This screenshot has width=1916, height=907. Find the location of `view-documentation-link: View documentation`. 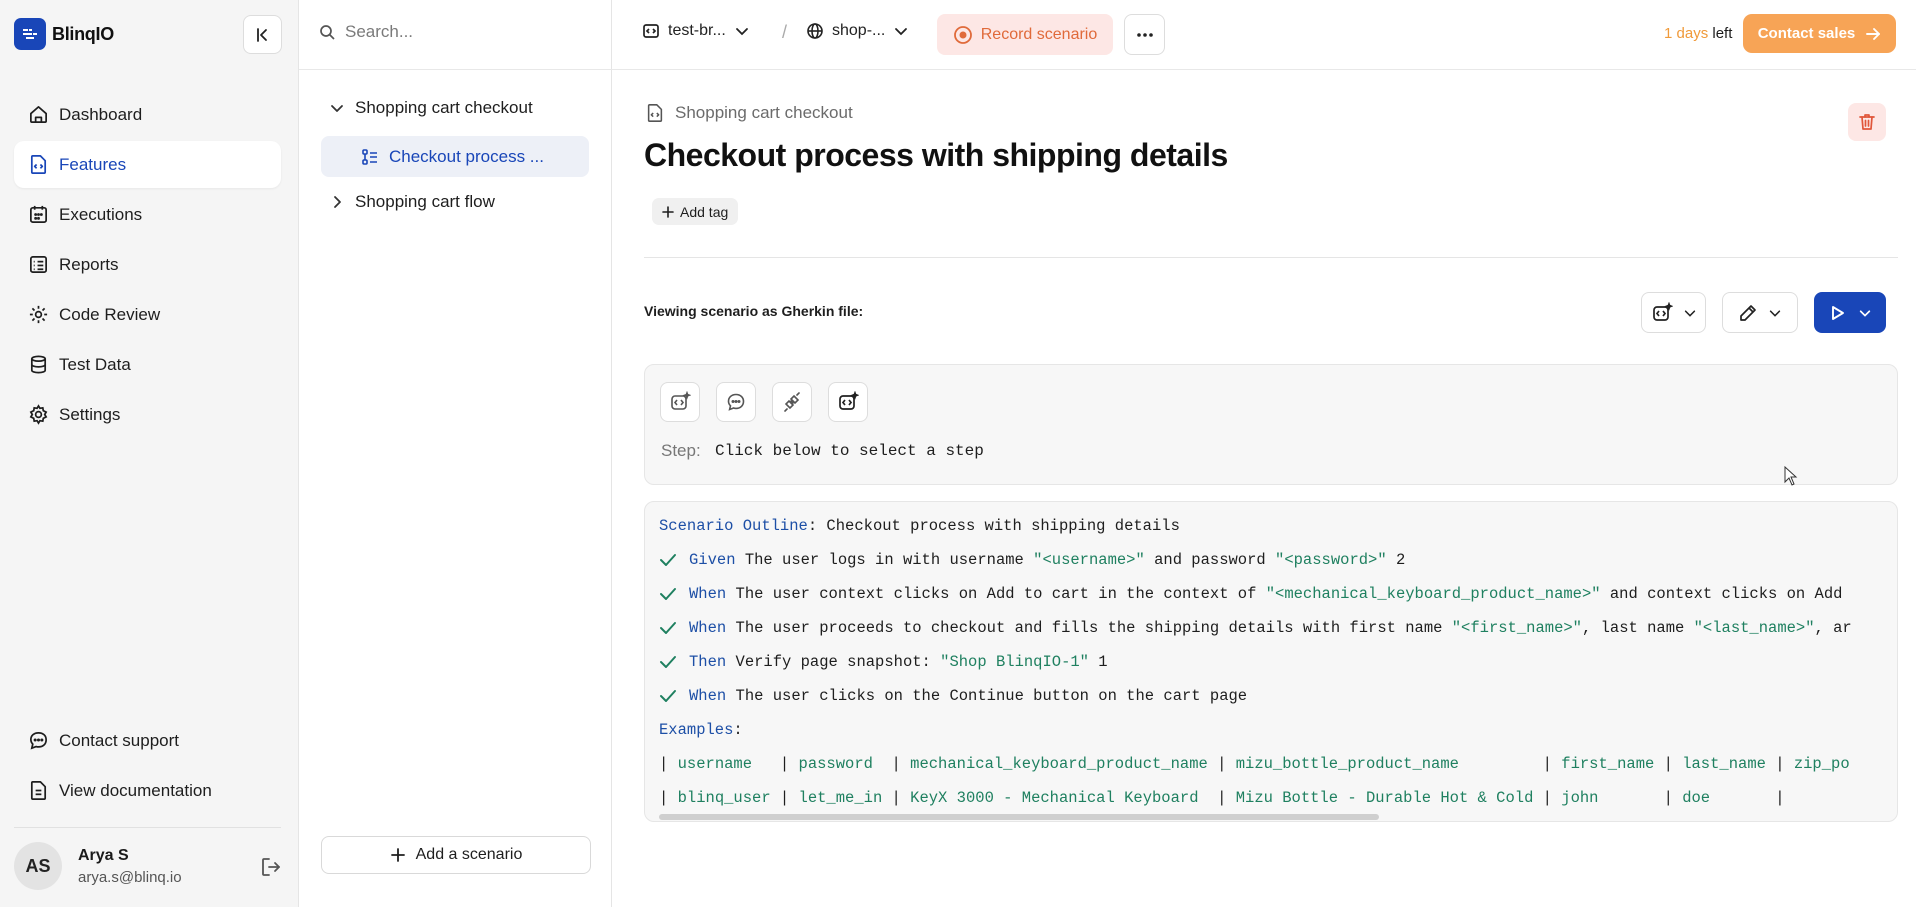

view-documentation-link: View documentation is located at coordinates (147, 790).